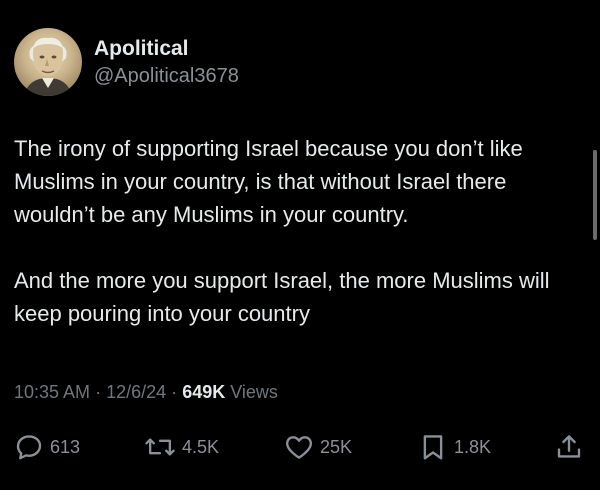  Describe the element at coordinates (160, 447) in the screenshot. I see `repost-icon` at that location.